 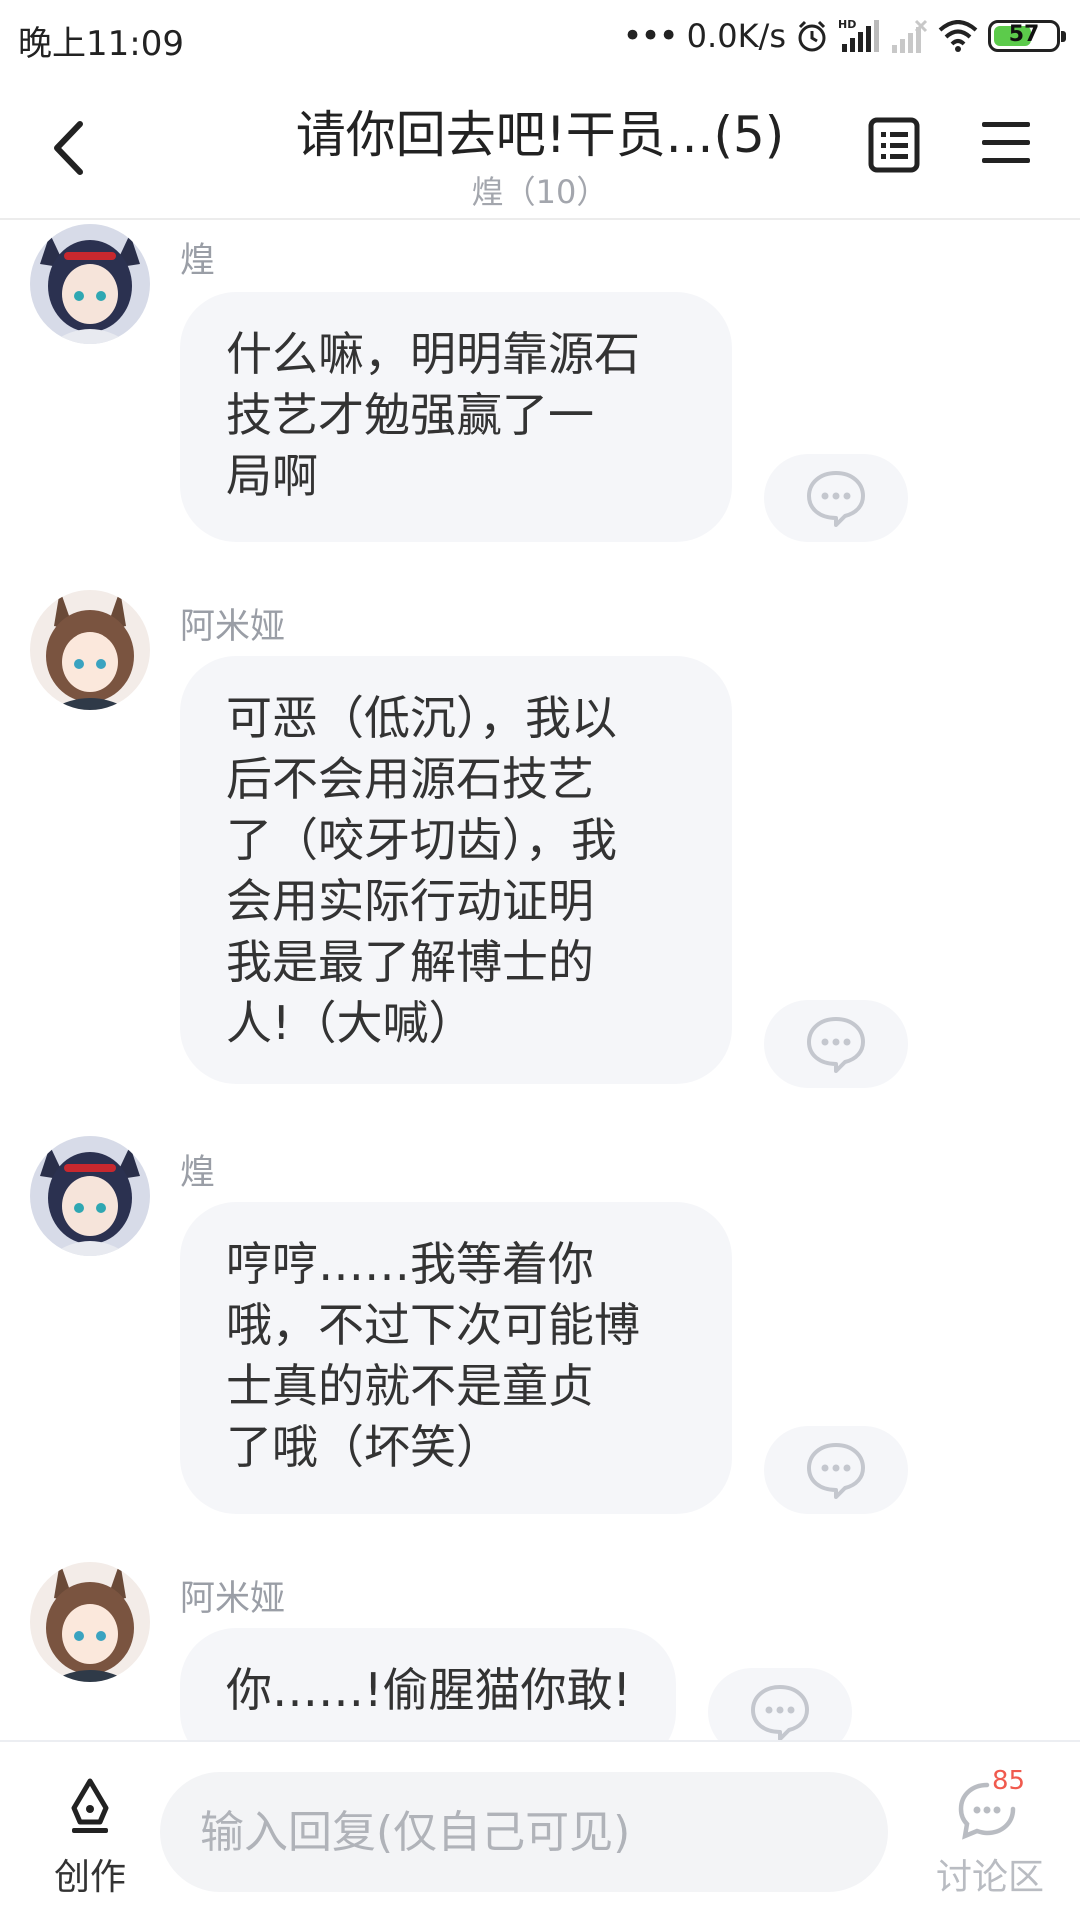 I want to click on discussion-label: 讨论区, so click(x=989, y=1877).